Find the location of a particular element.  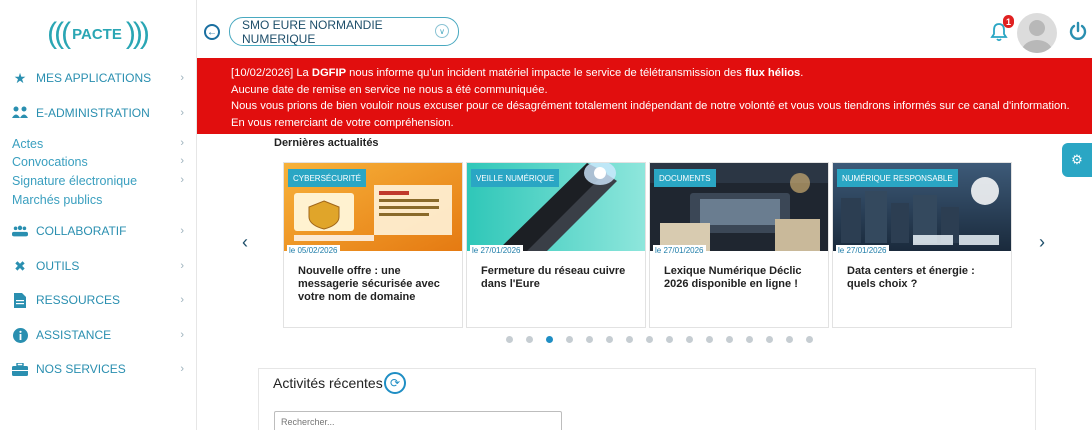

group-icon is located at coordinates (20, 231).